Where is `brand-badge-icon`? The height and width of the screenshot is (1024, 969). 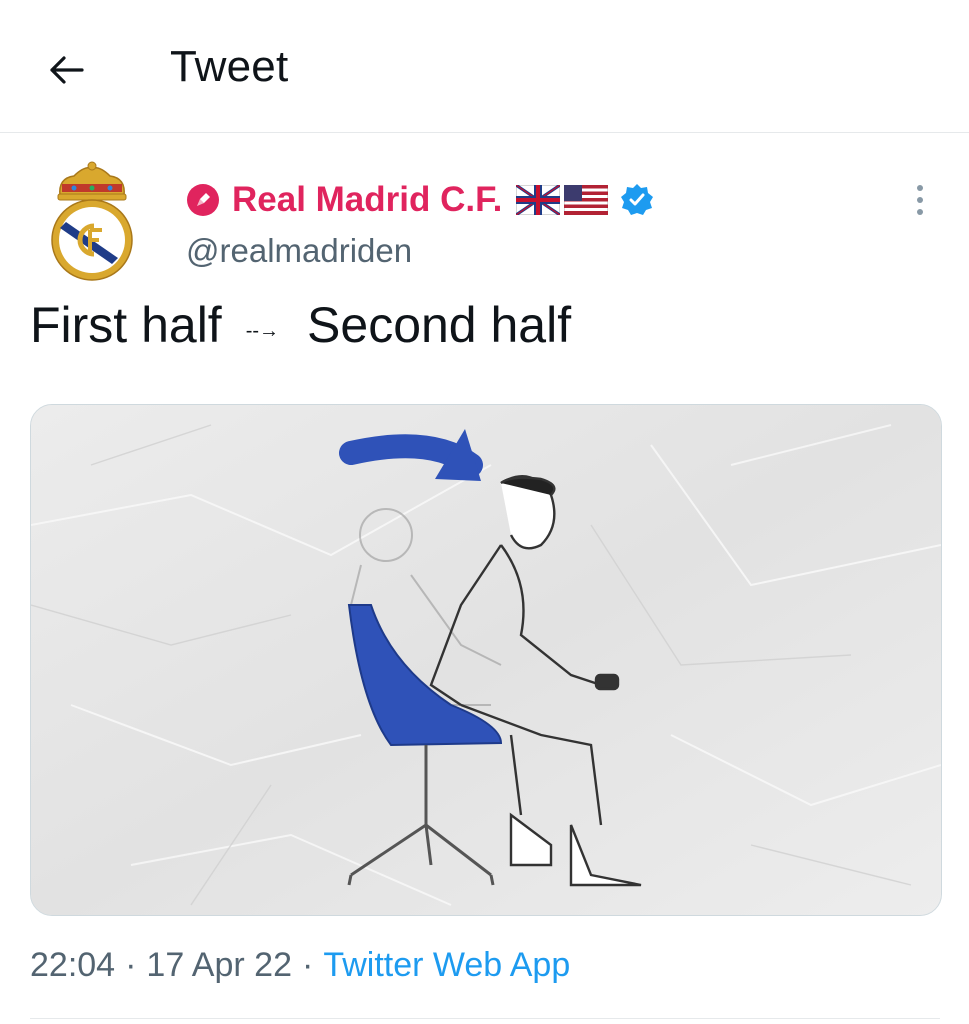 brand-badge-icon is located at coordinates (203, 200).